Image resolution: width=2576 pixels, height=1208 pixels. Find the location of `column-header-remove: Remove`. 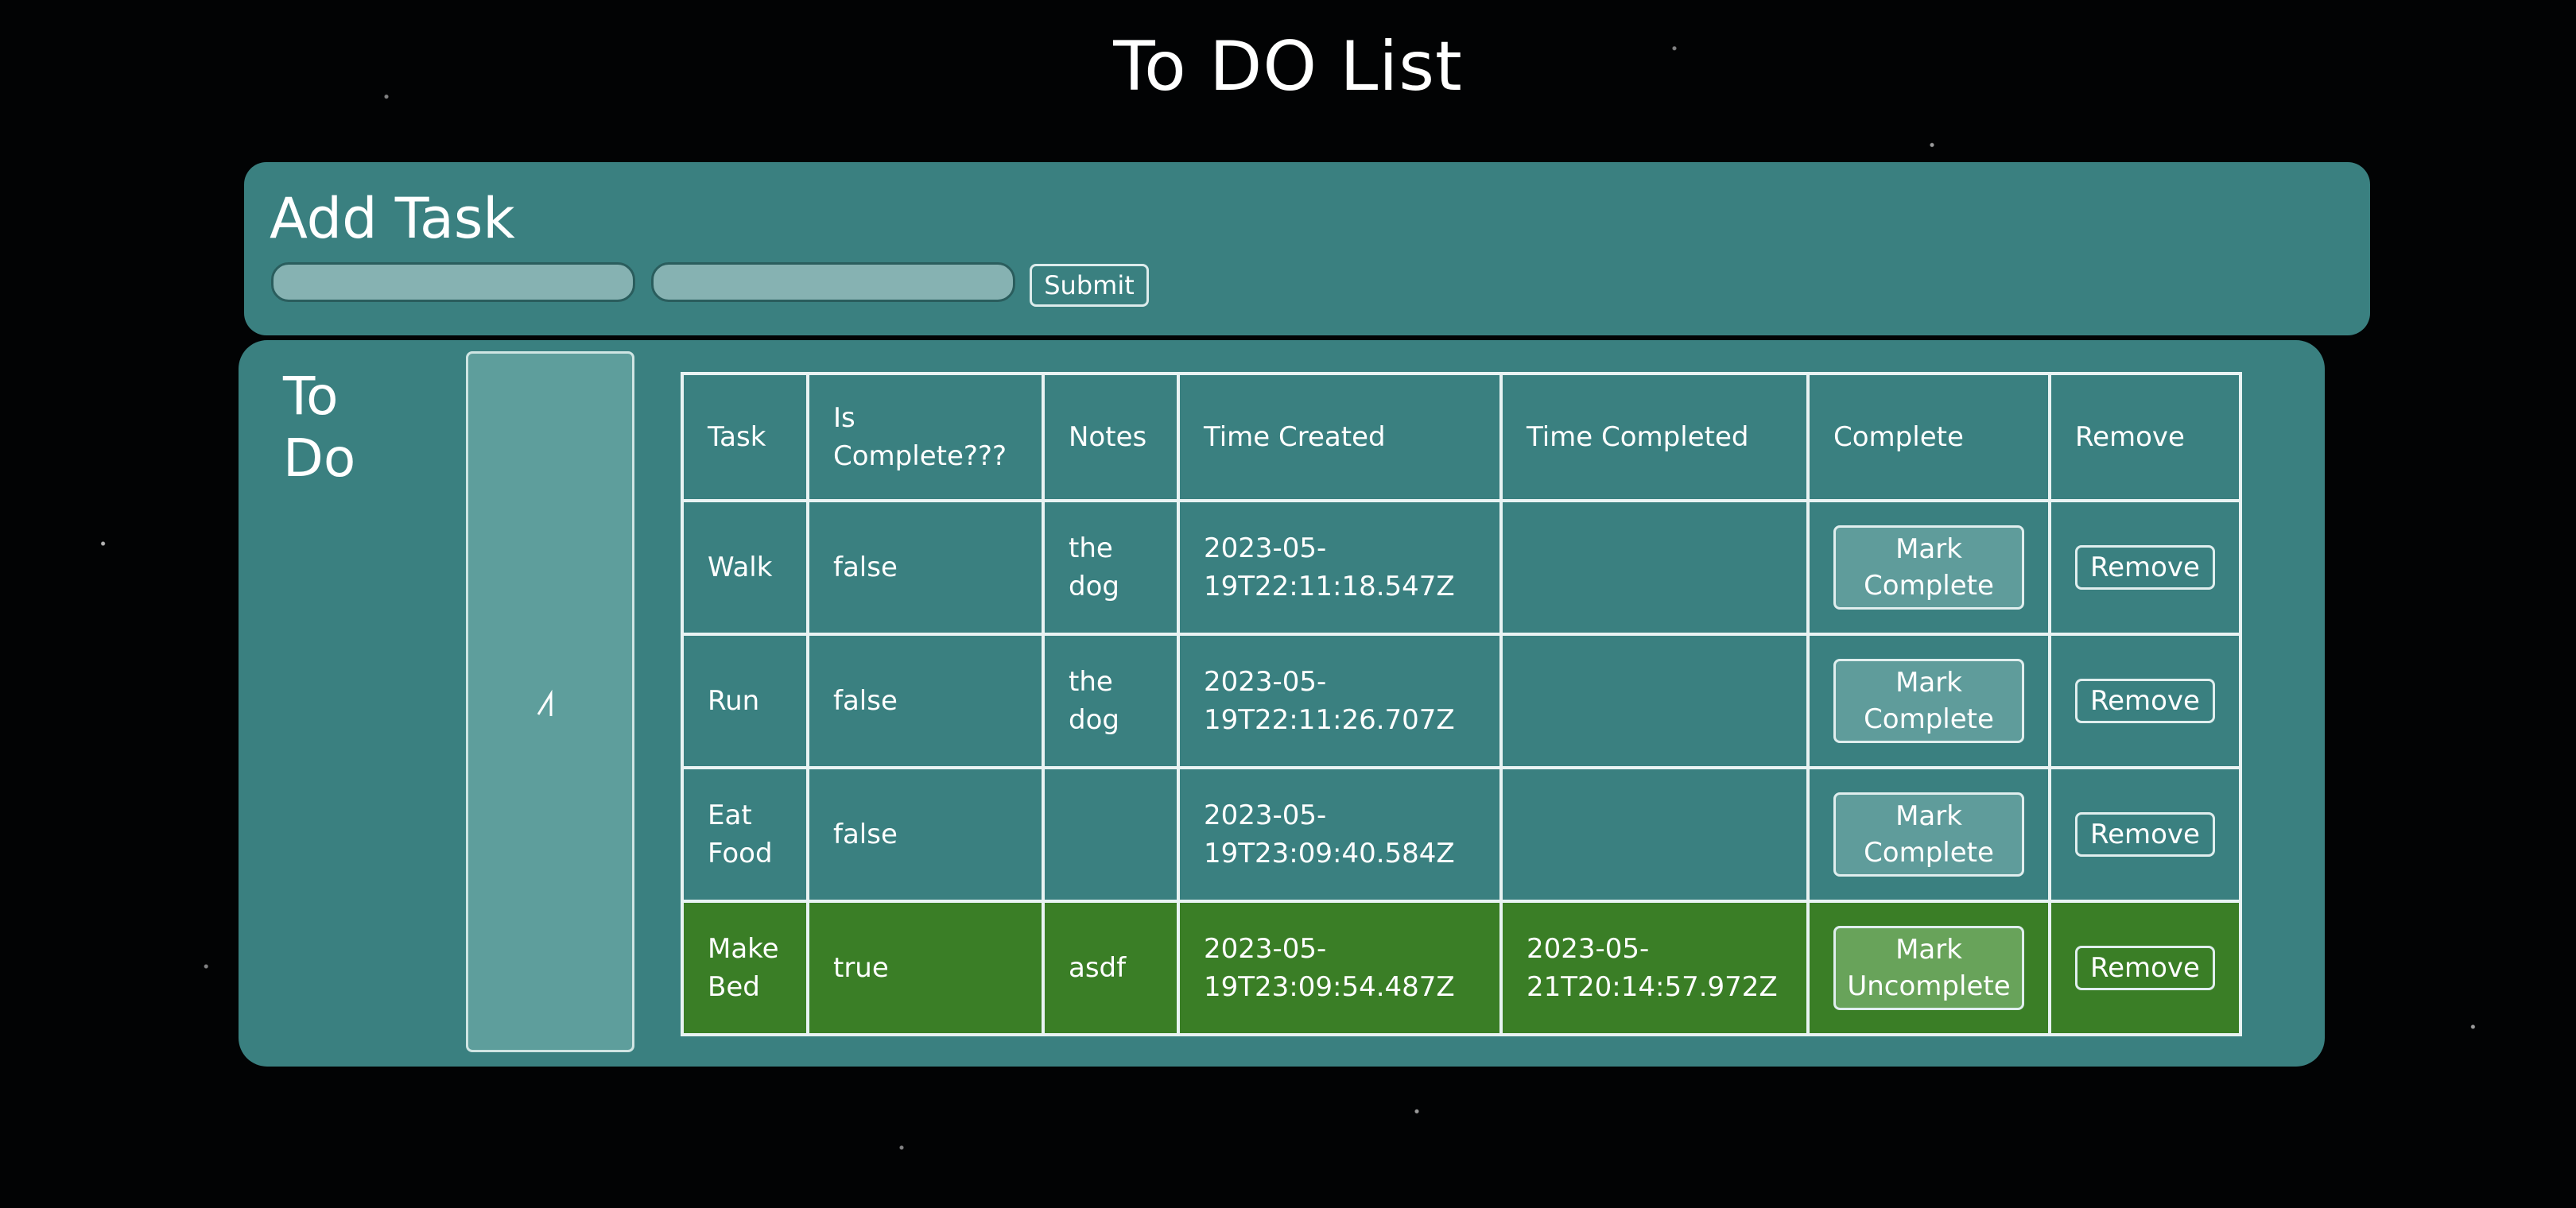

column-header-remove: Remove is located at coordinates (2145, 437).